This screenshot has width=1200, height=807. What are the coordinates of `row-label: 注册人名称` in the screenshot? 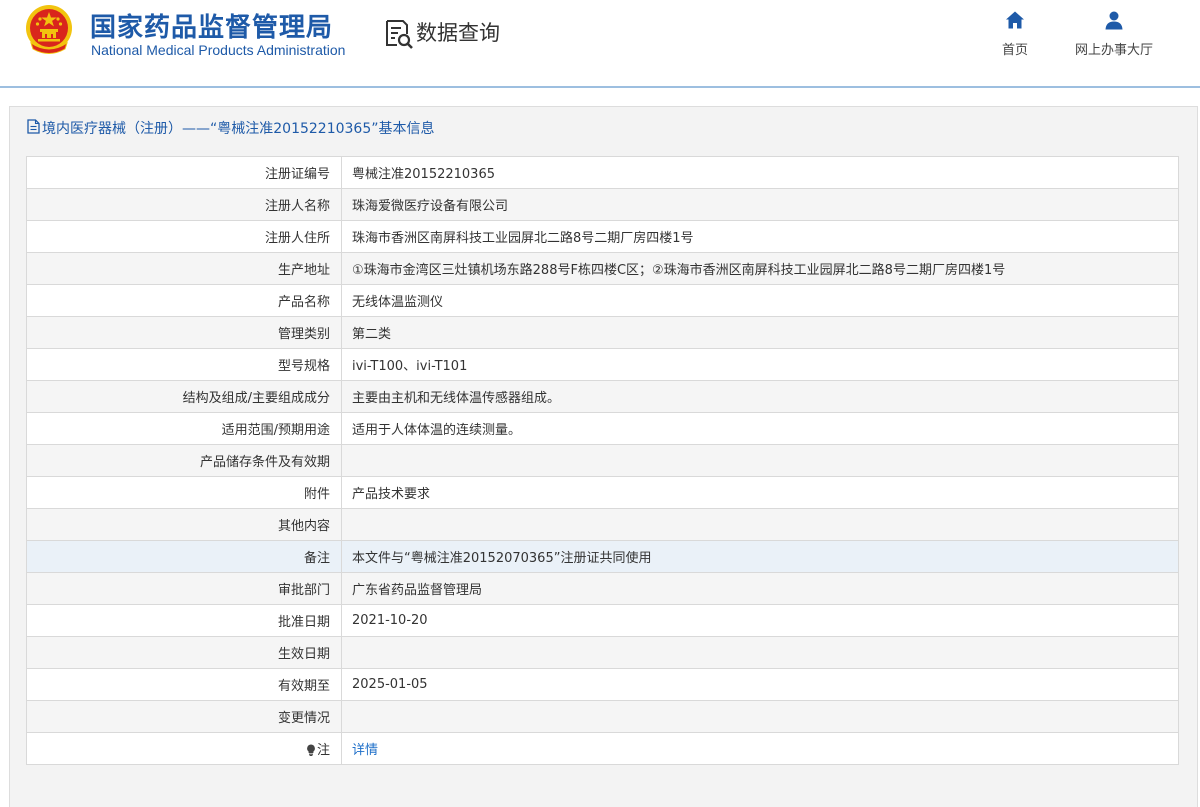 It's located at (184, 204).